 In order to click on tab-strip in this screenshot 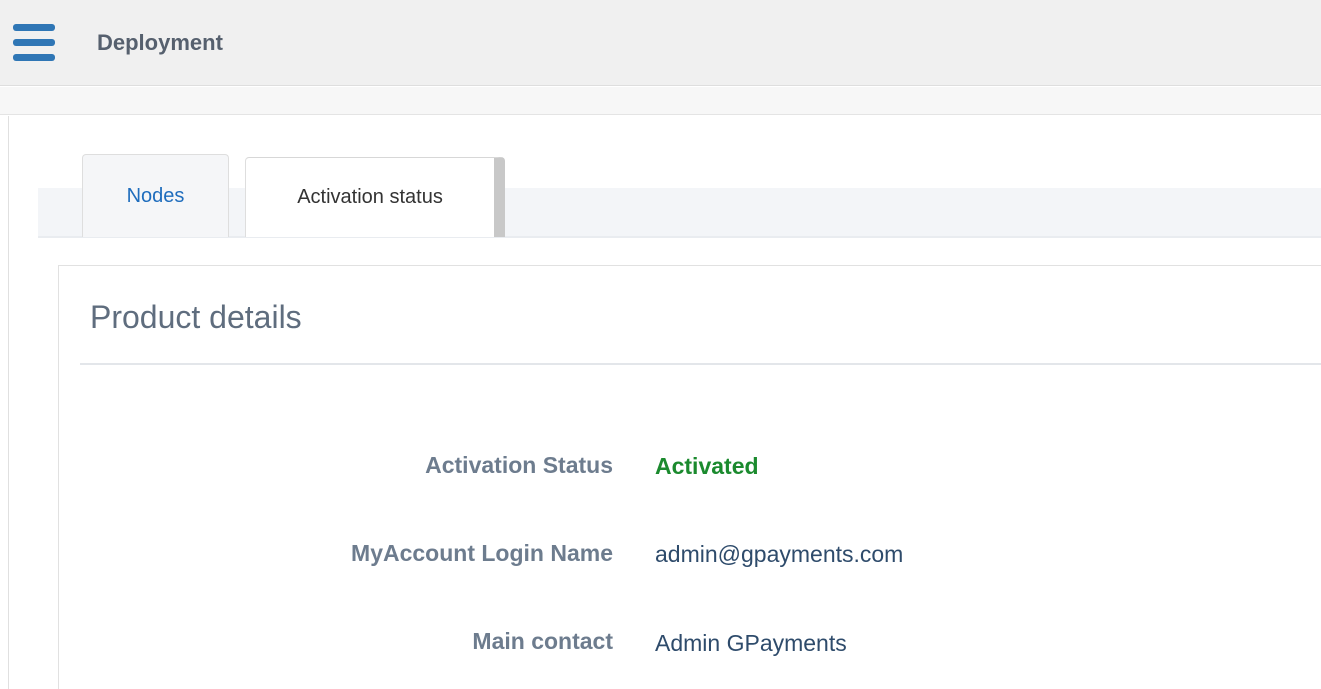, I will do `click(679, 213)`.